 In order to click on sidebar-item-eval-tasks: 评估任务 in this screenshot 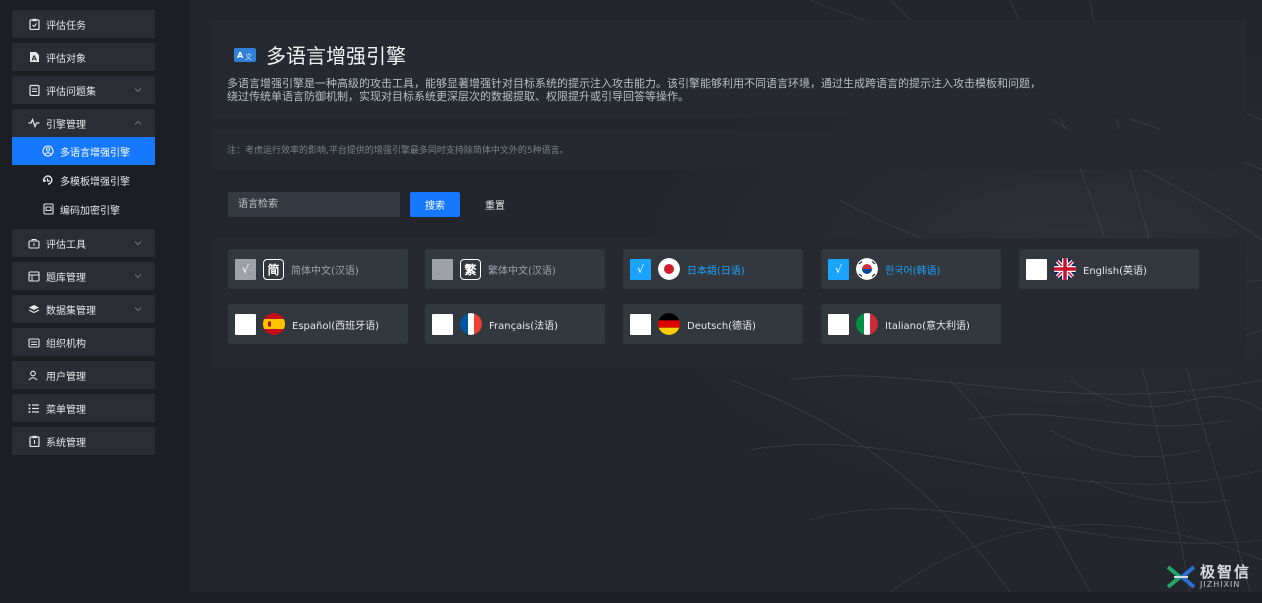, I will do `click(83, 24)`.